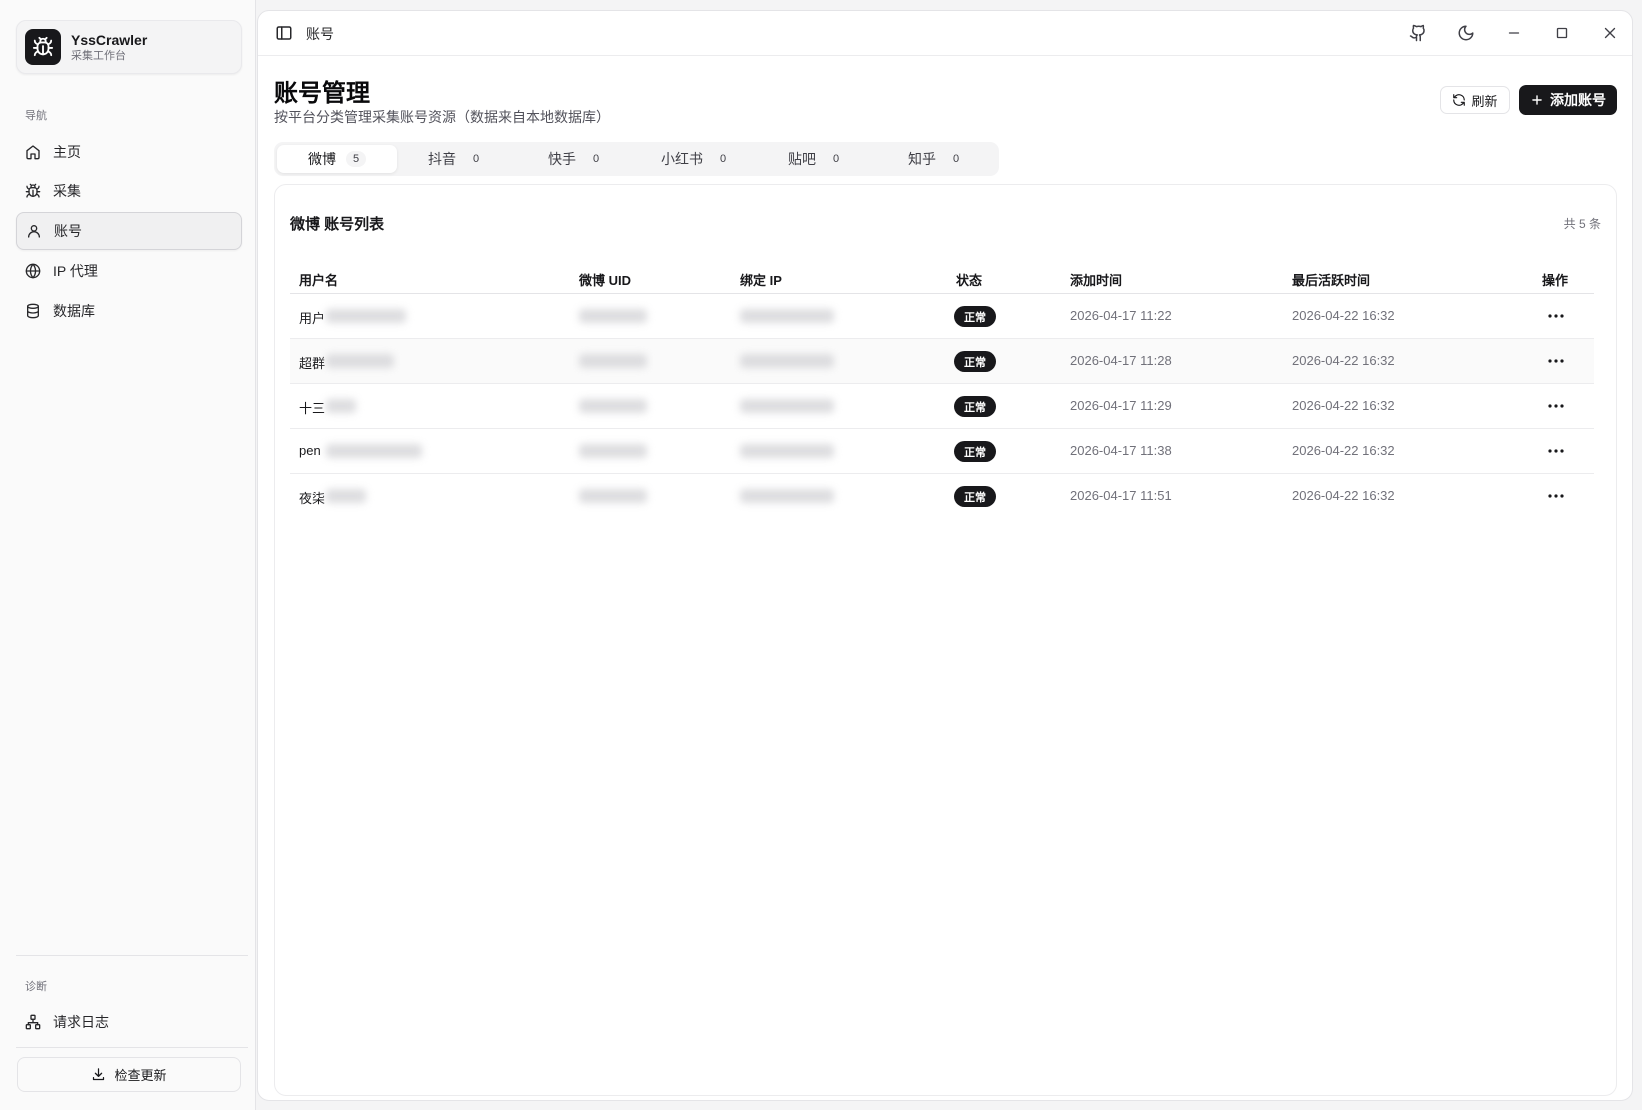  I want to click on sidebar-item-database: 数据库, so click(129, 311).